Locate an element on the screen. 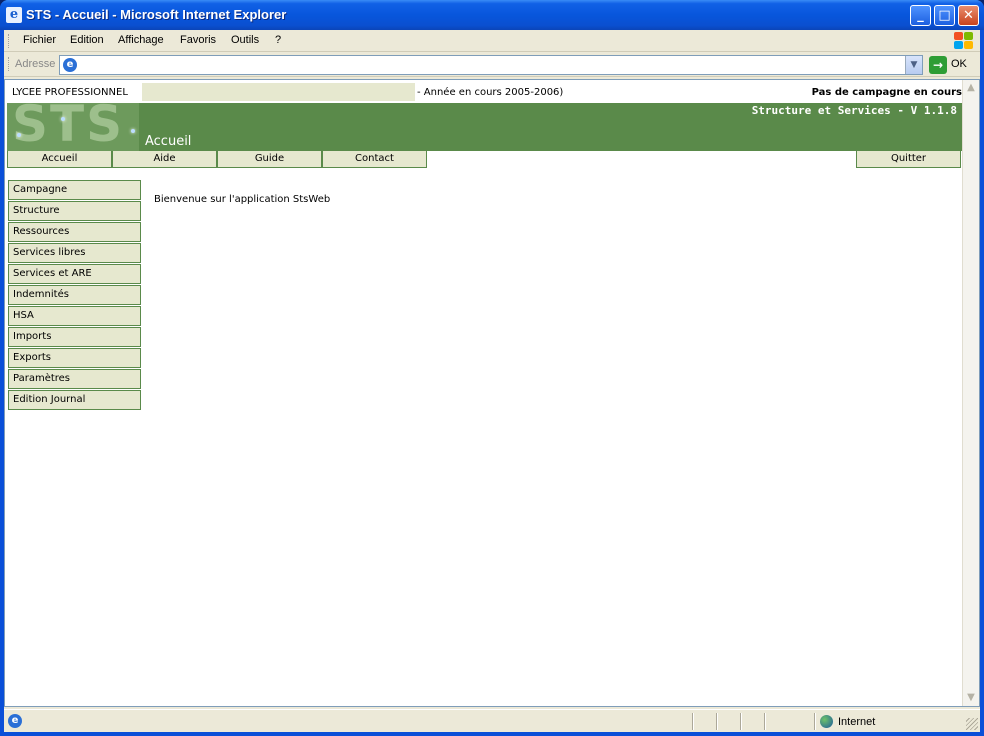 The height and width of the screenshot is (736, 984). menu-outils: Outils is located at coordinates (245, 40).